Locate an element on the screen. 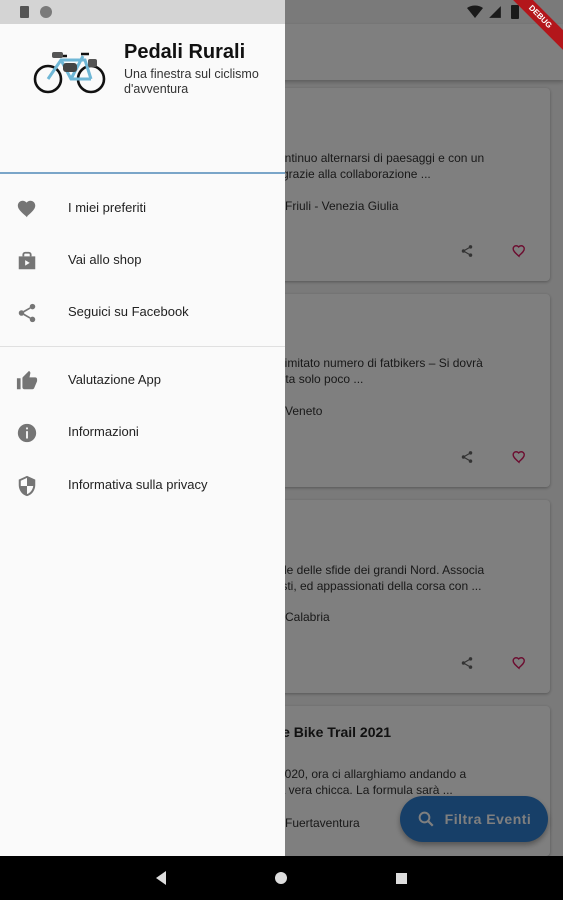  app-tagline: Una finestra sul ciclismo d'avventura is located at coordinates (191, 81).